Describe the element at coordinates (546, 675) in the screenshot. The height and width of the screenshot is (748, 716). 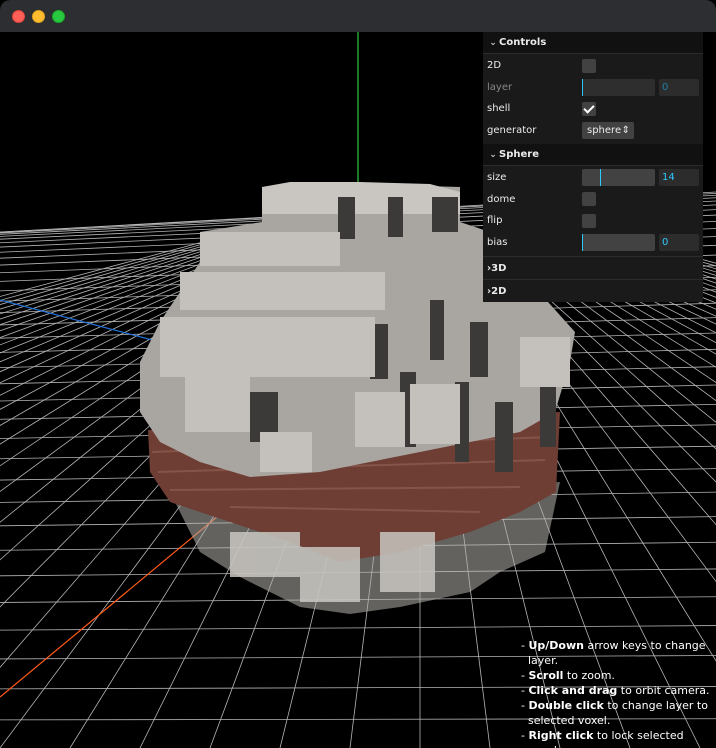
I see `help-key: Scroll` at that location.